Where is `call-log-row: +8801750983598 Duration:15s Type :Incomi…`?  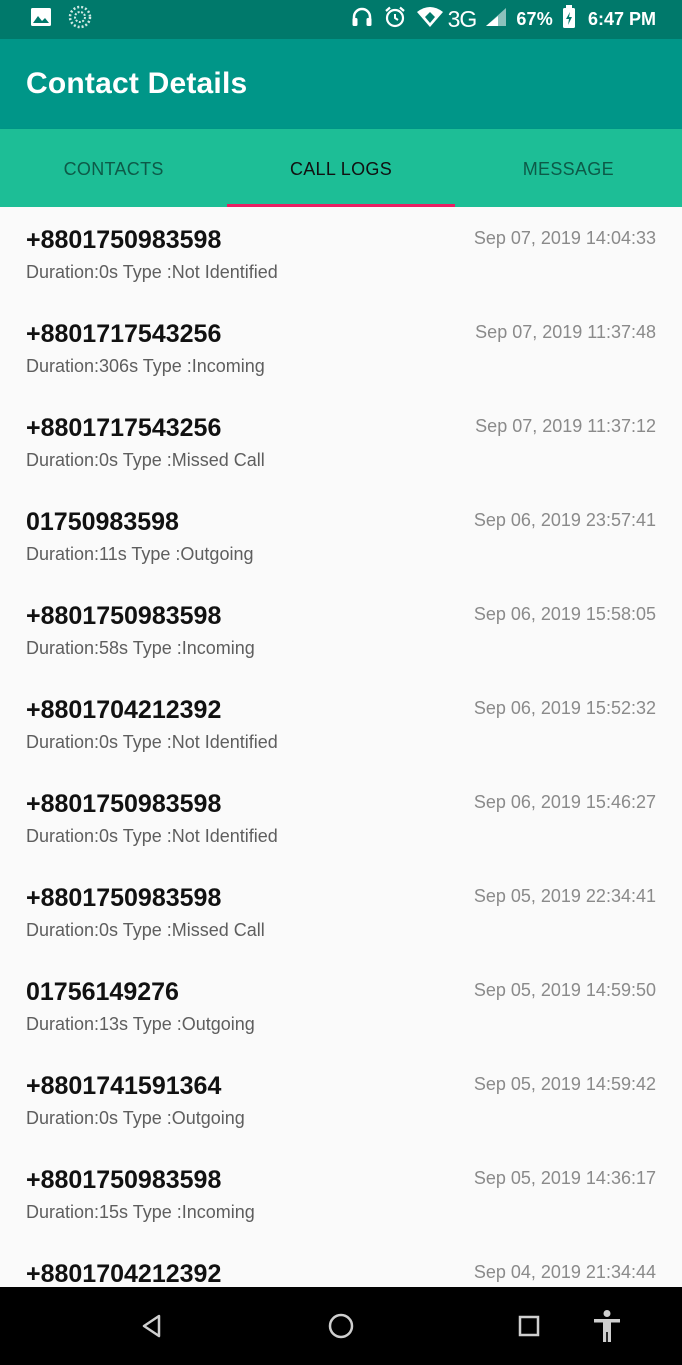
call-log-row: +8801750983598 Duration:15s Type :Incomi… is located at coordinates (341, 1194).